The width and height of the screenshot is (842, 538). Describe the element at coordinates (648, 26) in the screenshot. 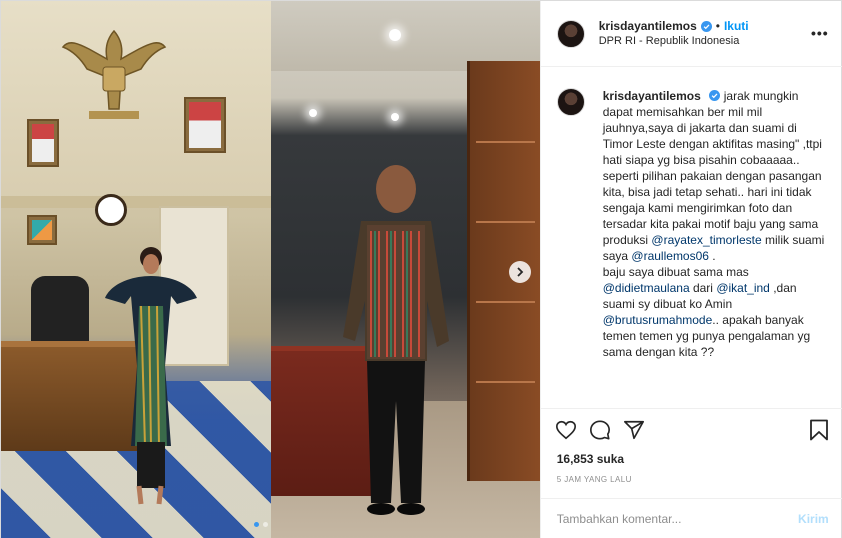

I see `username-link: krisdayantilemos` at that location.